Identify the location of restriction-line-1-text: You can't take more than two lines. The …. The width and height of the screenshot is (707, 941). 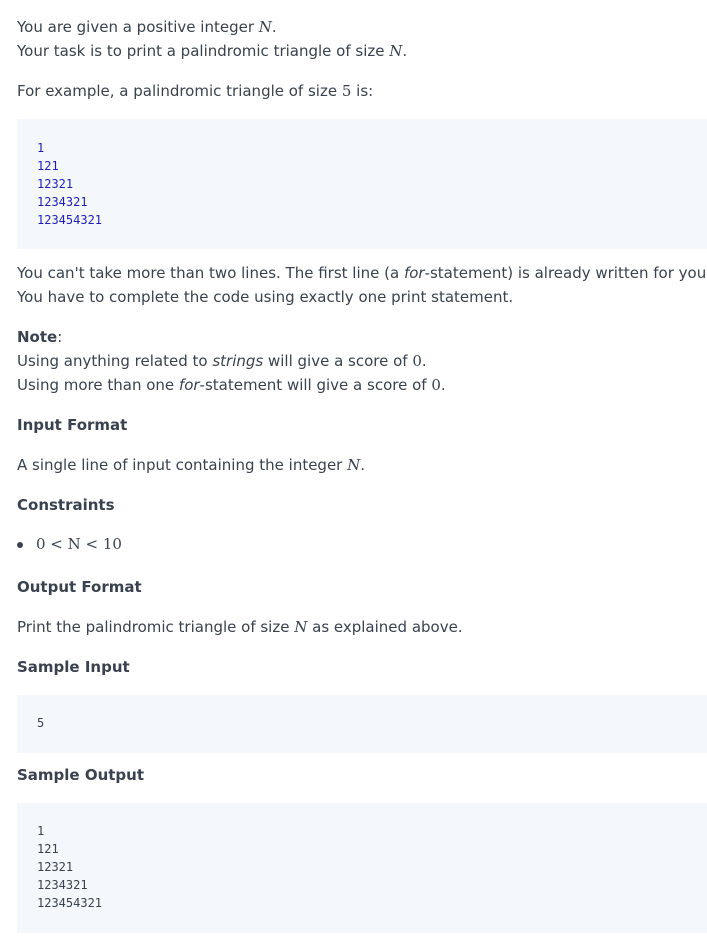
(210, 273).